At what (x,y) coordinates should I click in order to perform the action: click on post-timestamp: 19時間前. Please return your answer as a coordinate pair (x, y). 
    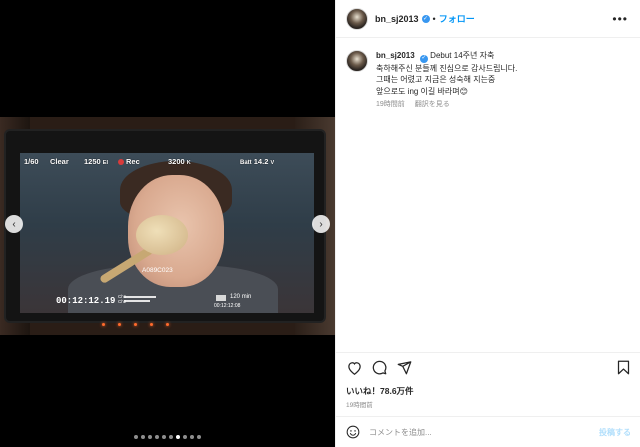
    Looking at the image, I should click on (359, 404).